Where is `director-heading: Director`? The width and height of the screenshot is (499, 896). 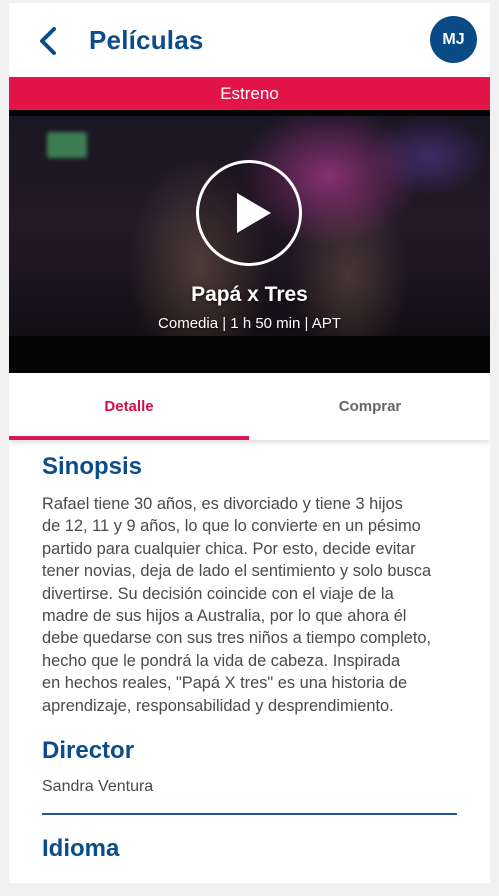
director-heading: Director is located at coordinates (88, 751).